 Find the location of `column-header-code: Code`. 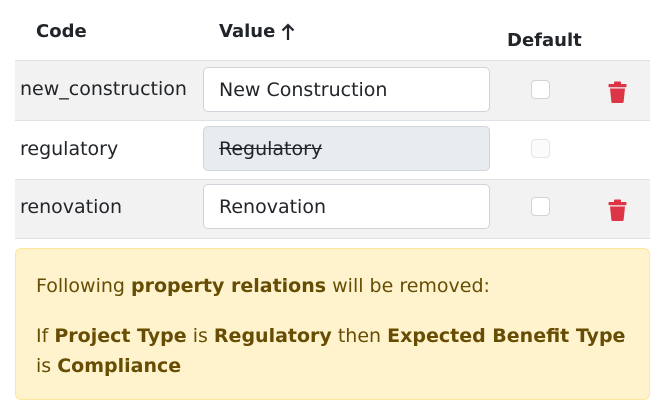

column-header-code: Code is located at coordinates (61, 31).